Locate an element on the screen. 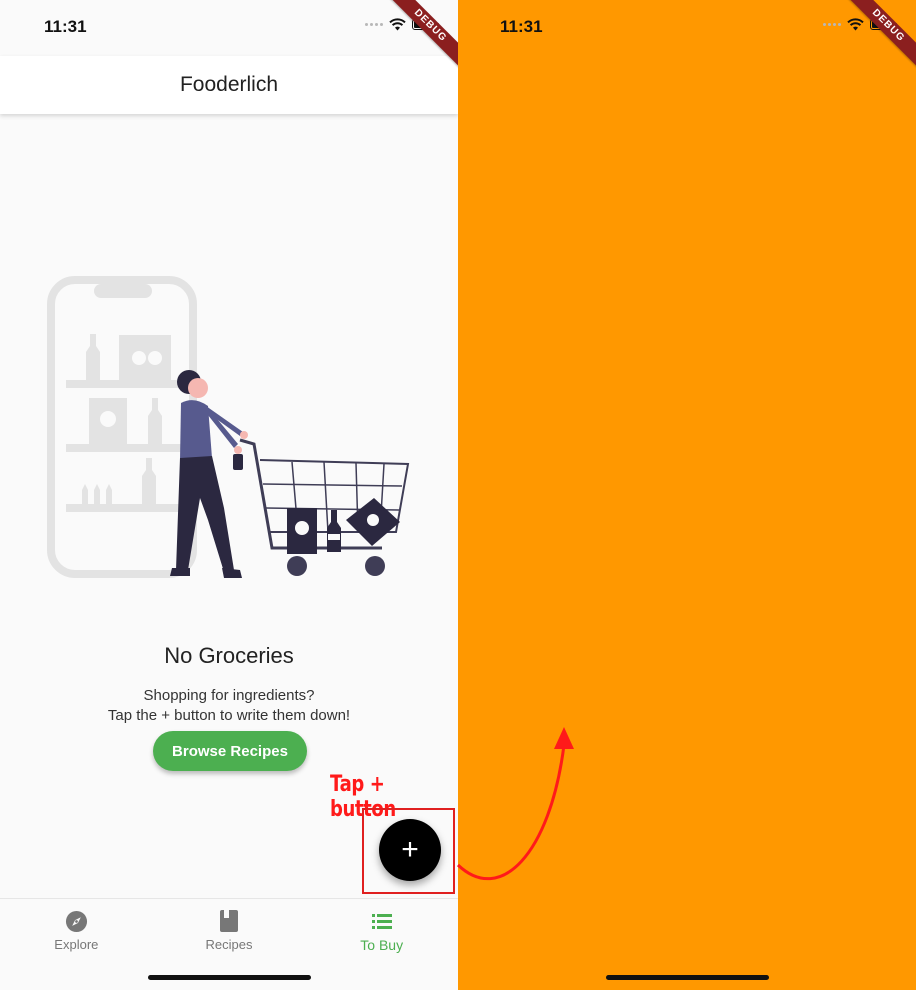 This screenshot has height=990, width=916. status-time: 11:31 is located at coordinates (65, 26).